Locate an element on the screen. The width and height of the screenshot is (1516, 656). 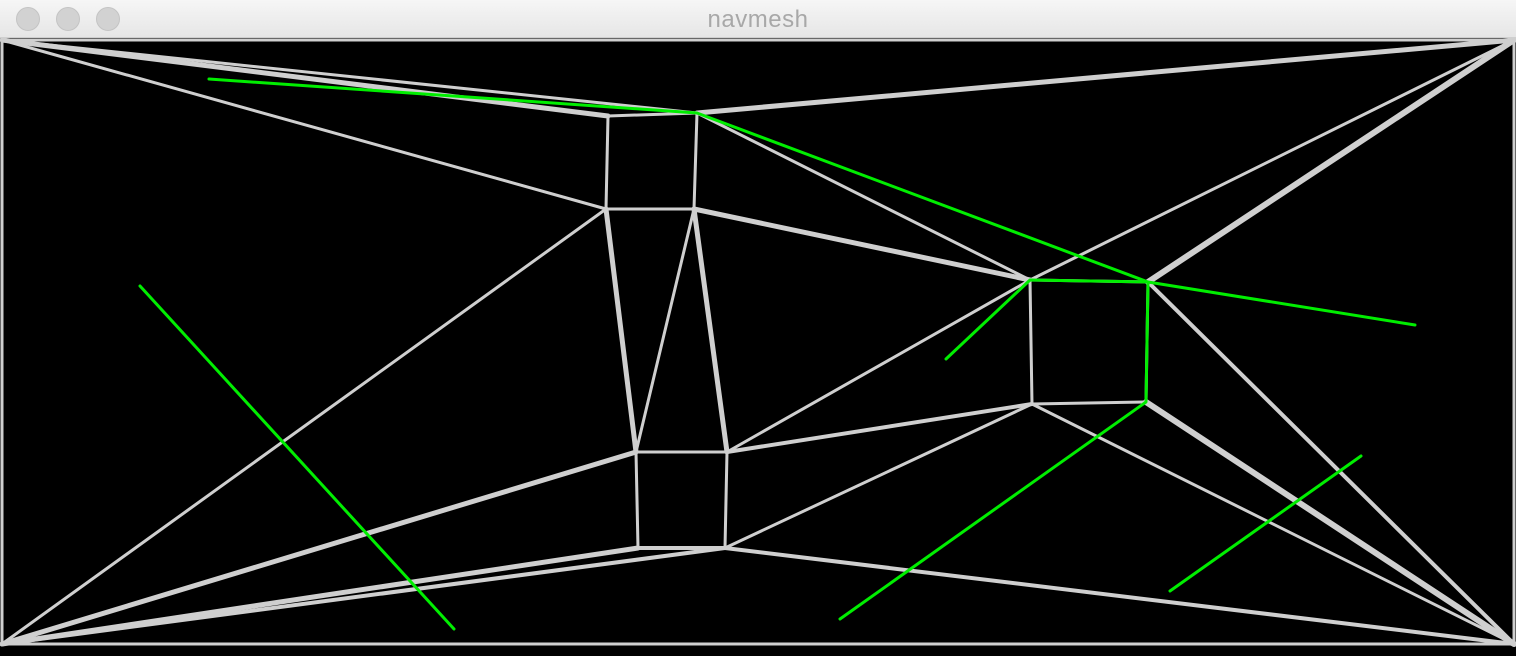
window-title: navmesh is located at coordinates (758, 19).